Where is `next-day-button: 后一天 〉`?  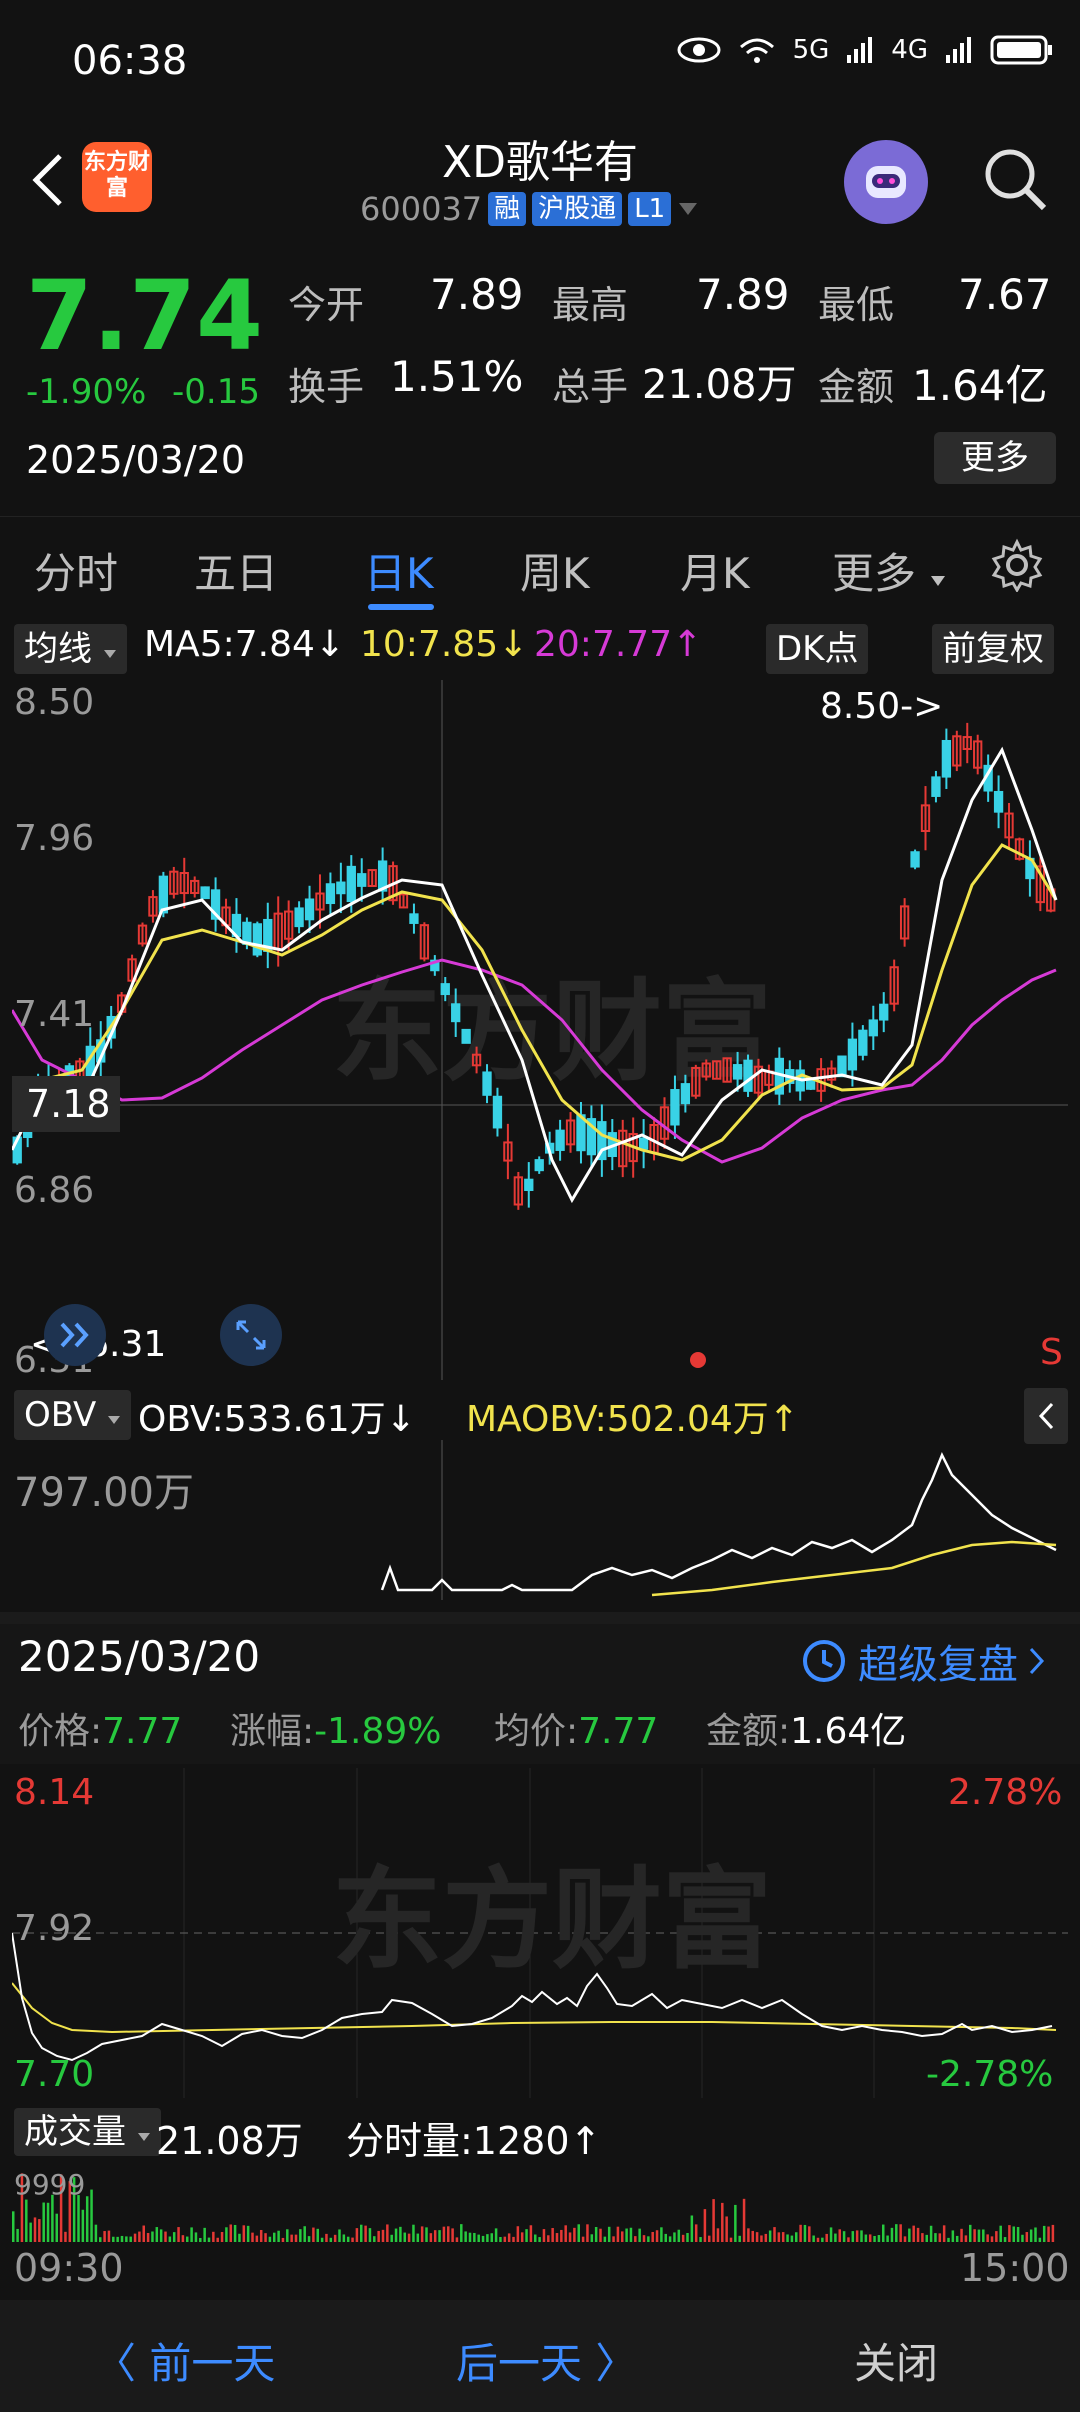 next-day-button: 后一天 〉 is located at coordinates (546, 2360).